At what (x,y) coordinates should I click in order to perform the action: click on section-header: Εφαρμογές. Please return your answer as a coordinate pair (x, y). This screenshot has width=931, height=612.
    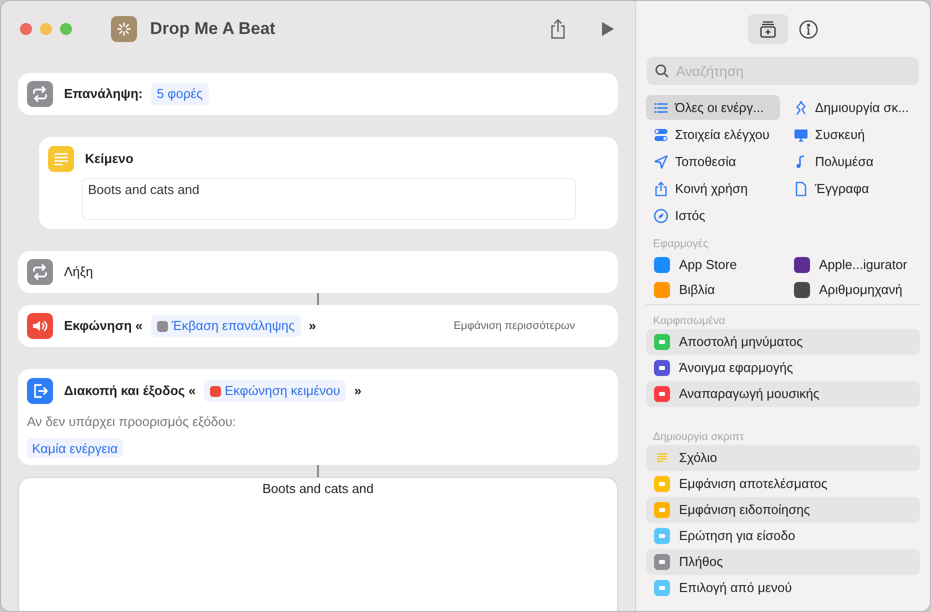
    Looking at the image, I should click on (681, 244).